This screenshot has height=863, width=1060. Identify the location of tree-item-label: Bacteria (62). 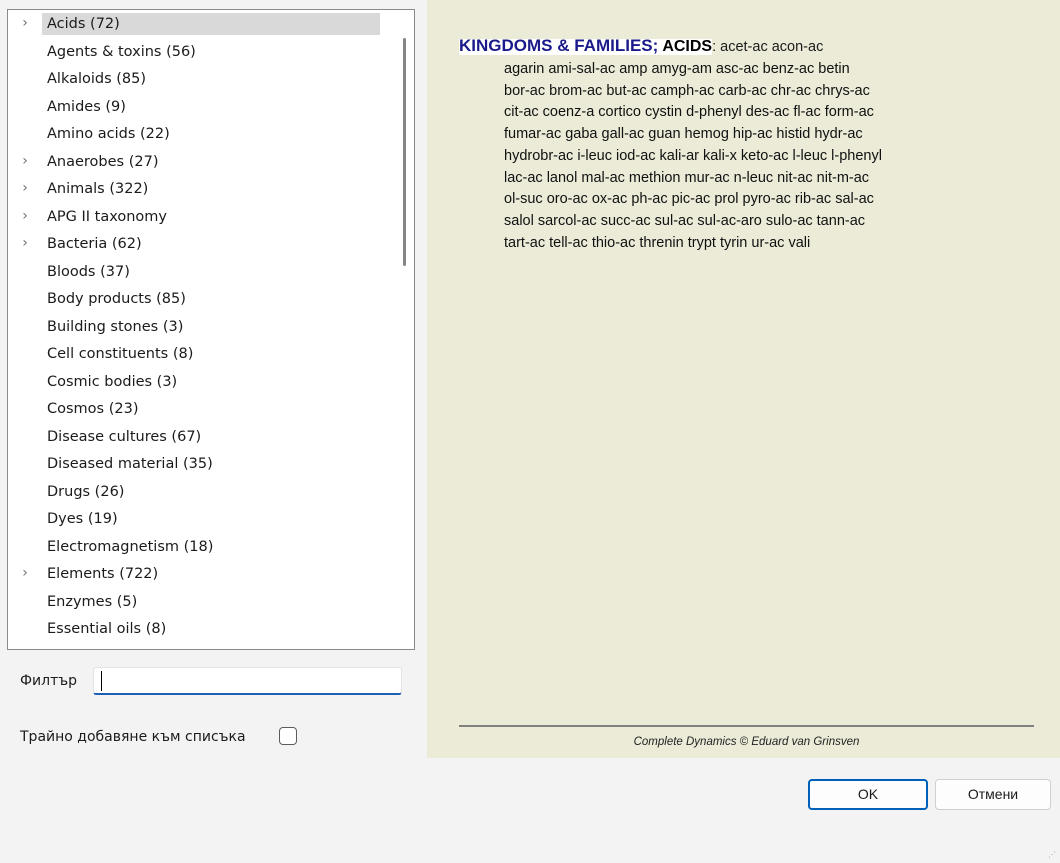
(94, 244).